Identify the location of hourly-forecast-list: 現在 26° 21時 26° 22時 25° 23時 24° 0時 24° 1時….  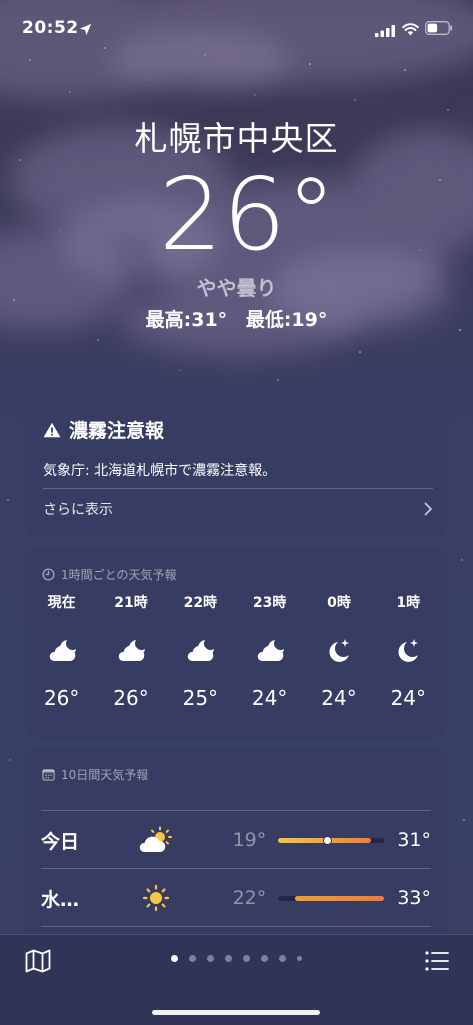
(236, 651).